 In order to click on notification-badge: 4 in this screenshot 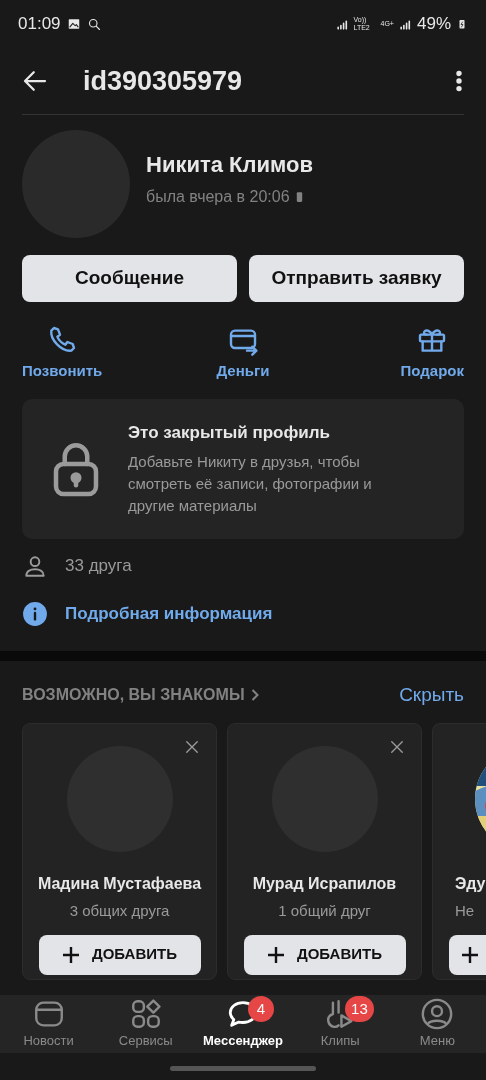, I will do `click(260, 1009)`.